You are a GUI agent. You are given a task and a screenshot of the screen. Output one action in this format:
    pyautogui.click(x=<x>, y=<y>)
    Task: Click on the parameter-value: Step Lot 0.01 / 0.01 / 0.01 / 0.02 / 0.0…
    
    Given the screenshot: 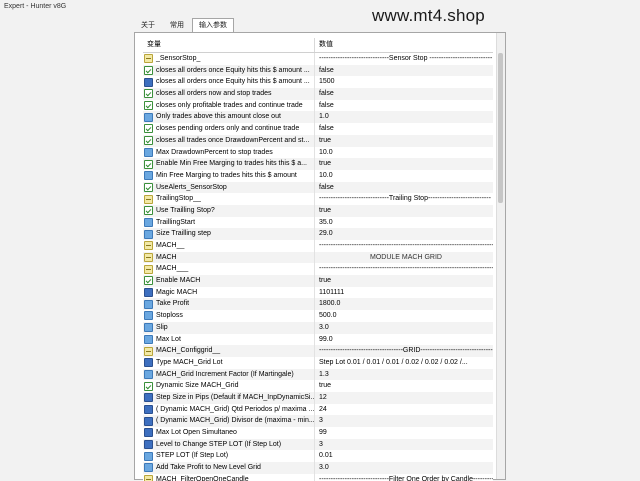 What is the action you would take?
    pyautogui.click(x=404, y=363)
    